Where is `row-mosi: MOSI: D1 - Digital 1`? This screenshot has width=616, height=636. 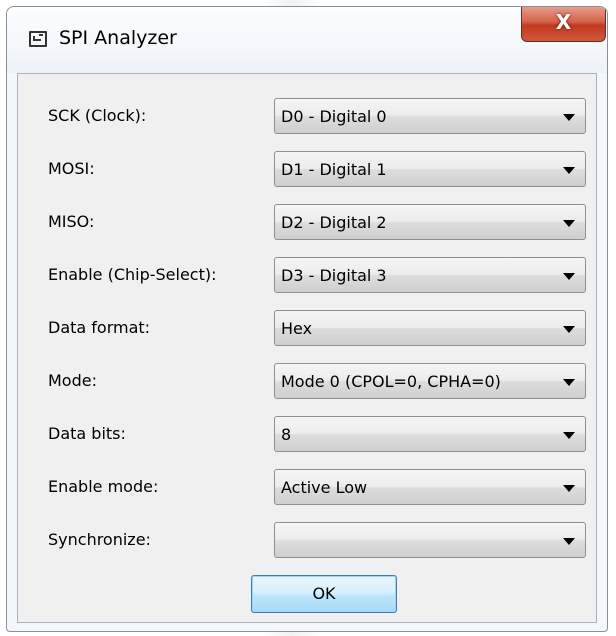
row-mosi: MOSI: D1 - Digital 1 is located at coordinates (308, 169).